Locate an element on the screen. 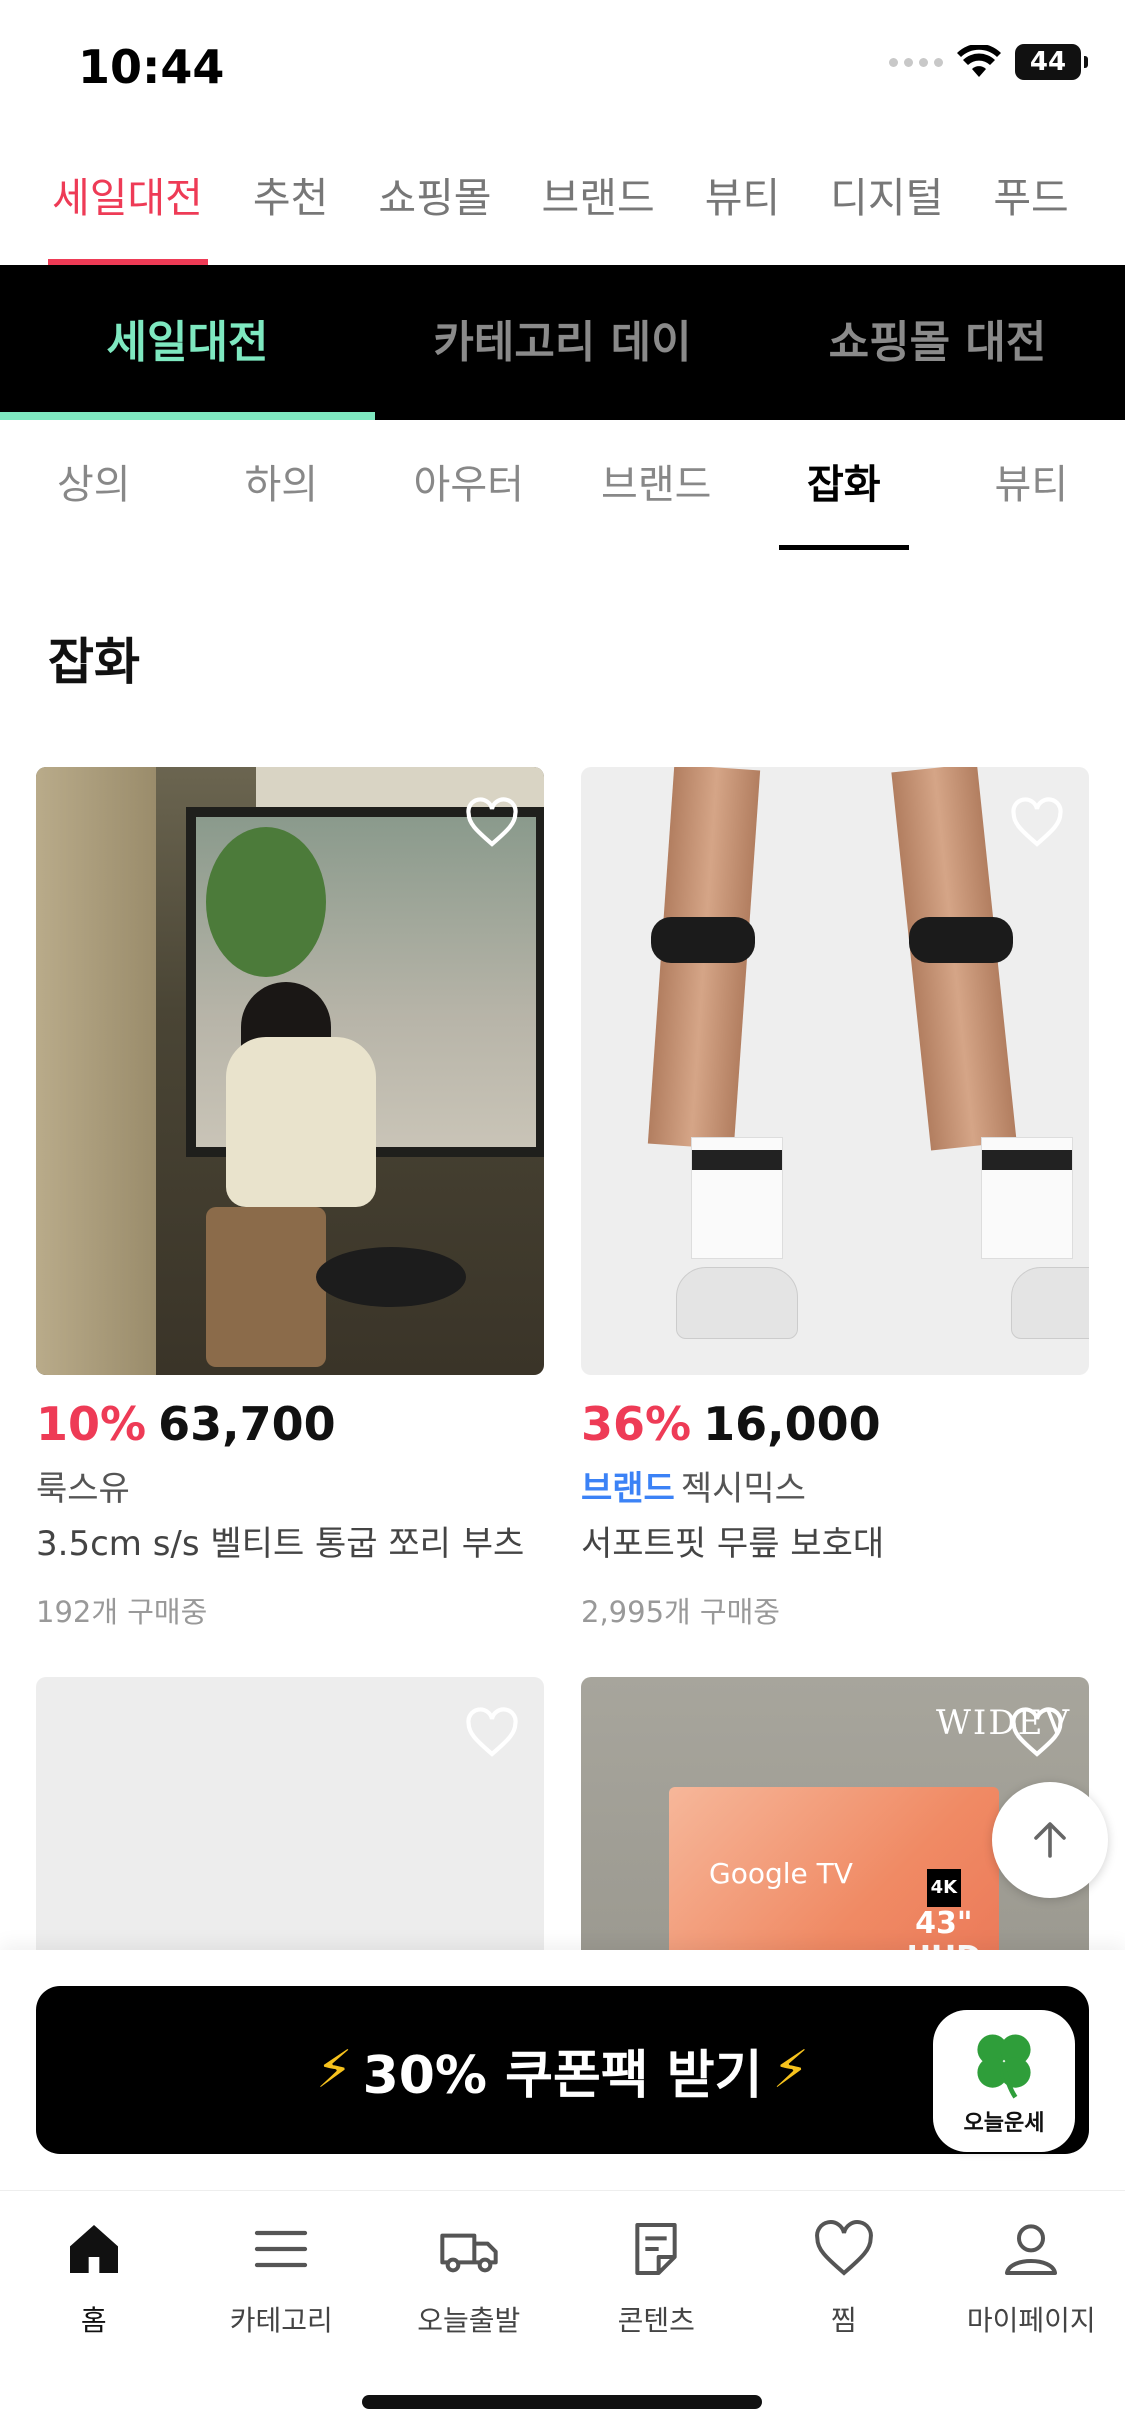  tv-badge: 4K is located at coordinates (944, 1888).